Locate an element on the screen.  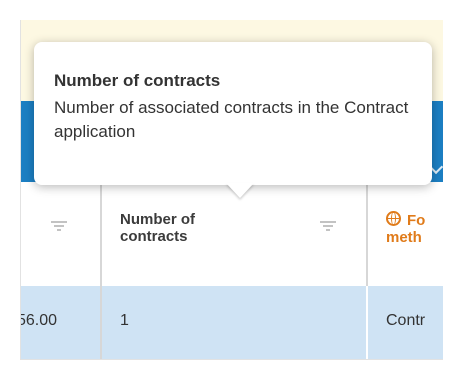
contracts-count-cell: 1 is located at coordinates (124, 320).